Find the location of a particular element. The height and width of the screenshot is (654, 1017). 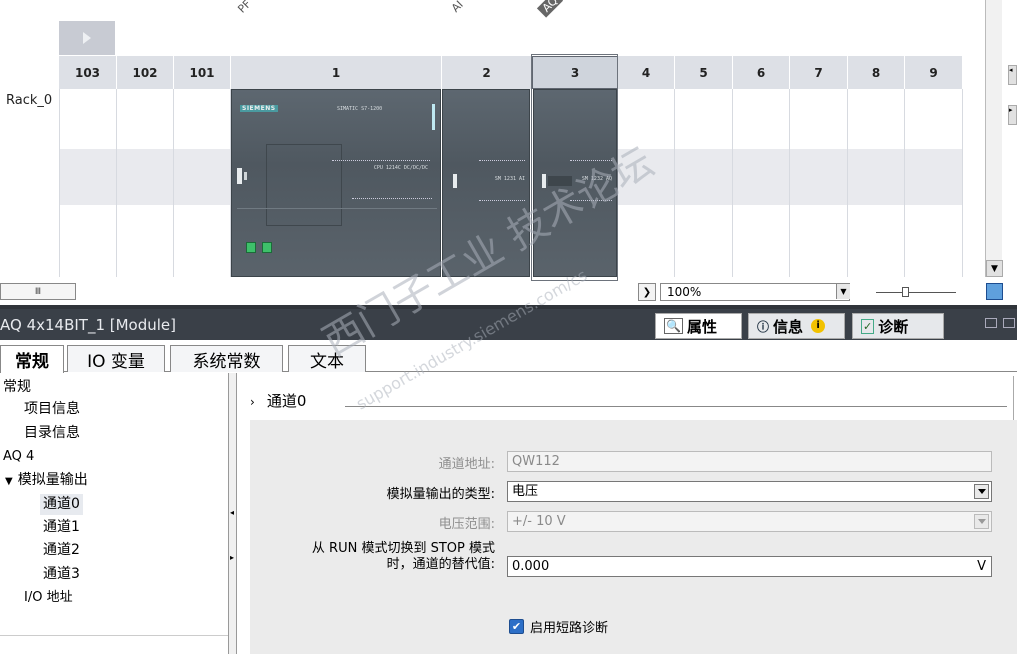

slot-header-6: 6 is located at coordinates (761, 72).